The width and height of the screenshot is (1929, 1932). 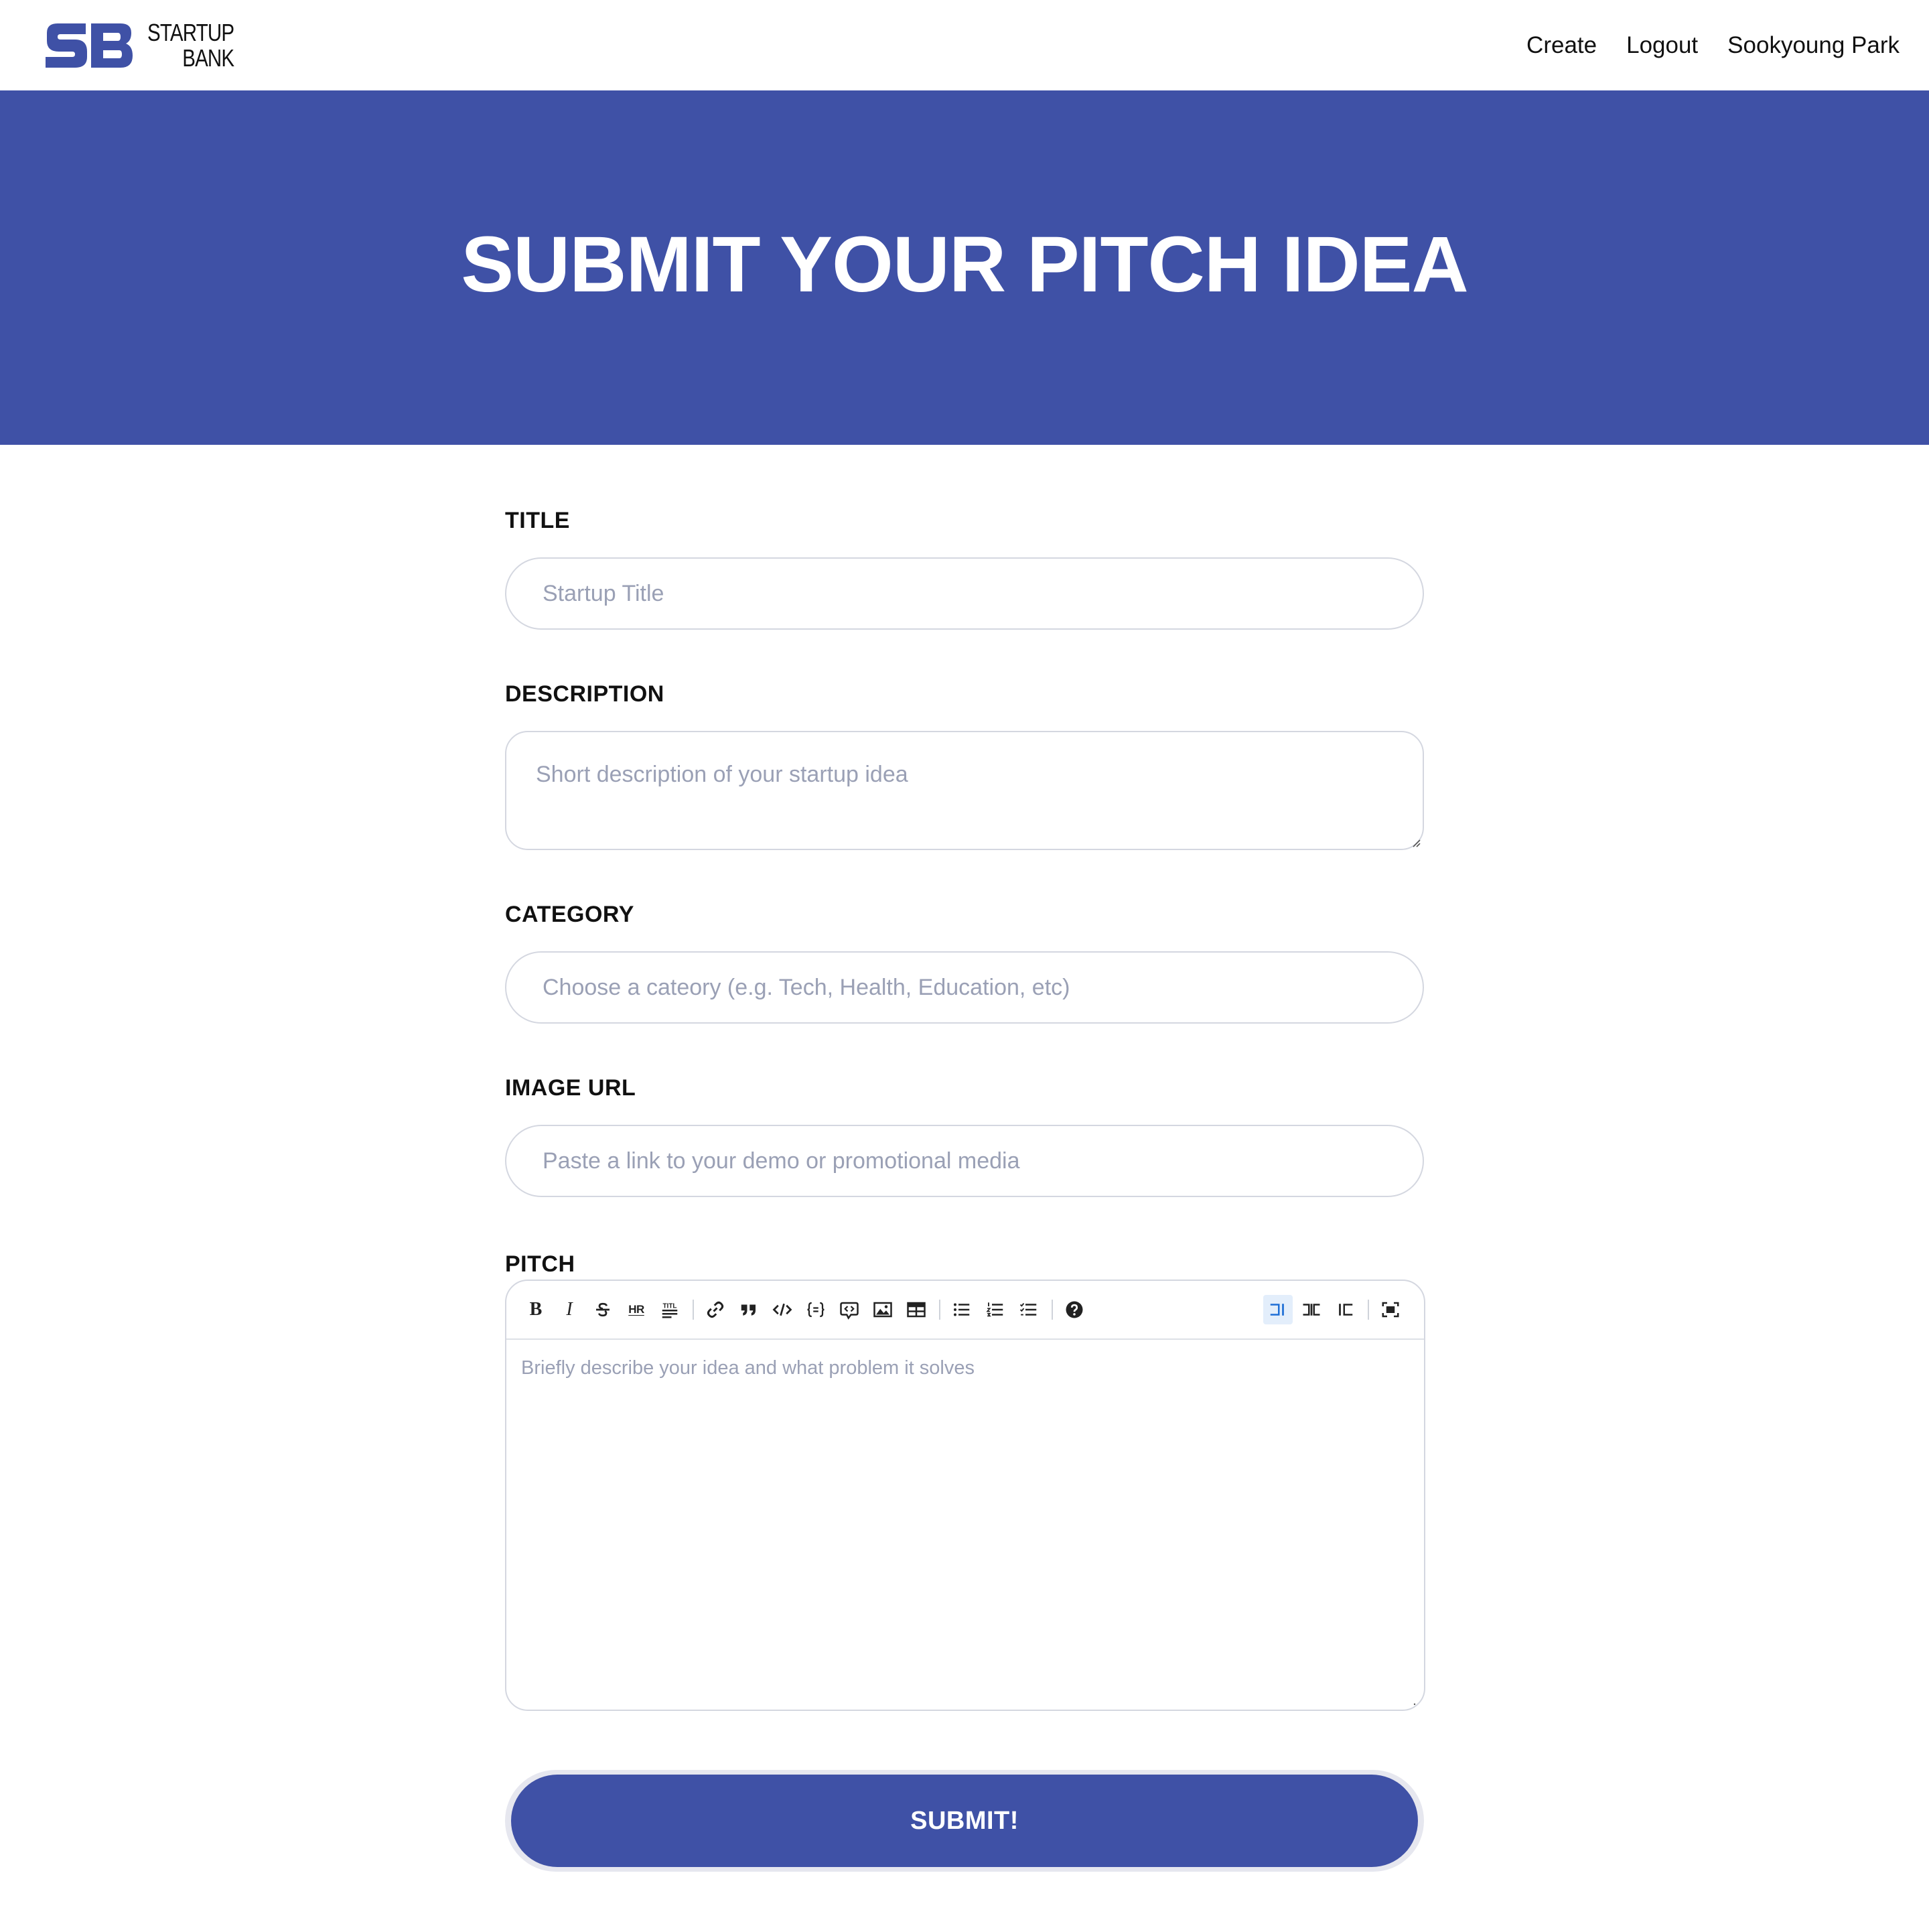 I want to click on bold-button: B, so click(x=536, y=1309).